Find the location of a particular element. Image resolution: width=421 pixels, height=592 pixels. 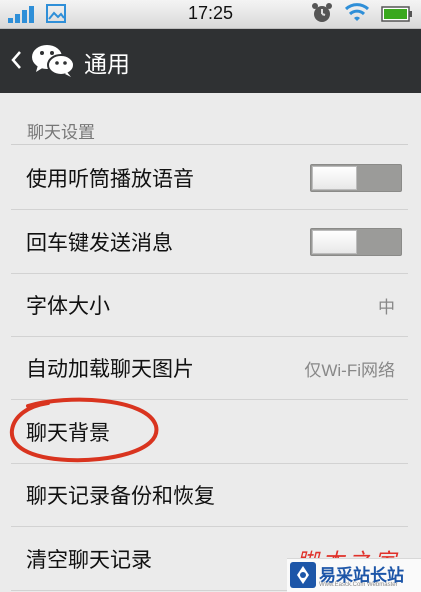

setting-label: 清空聊天记录 is located at coordinates (89, 560).